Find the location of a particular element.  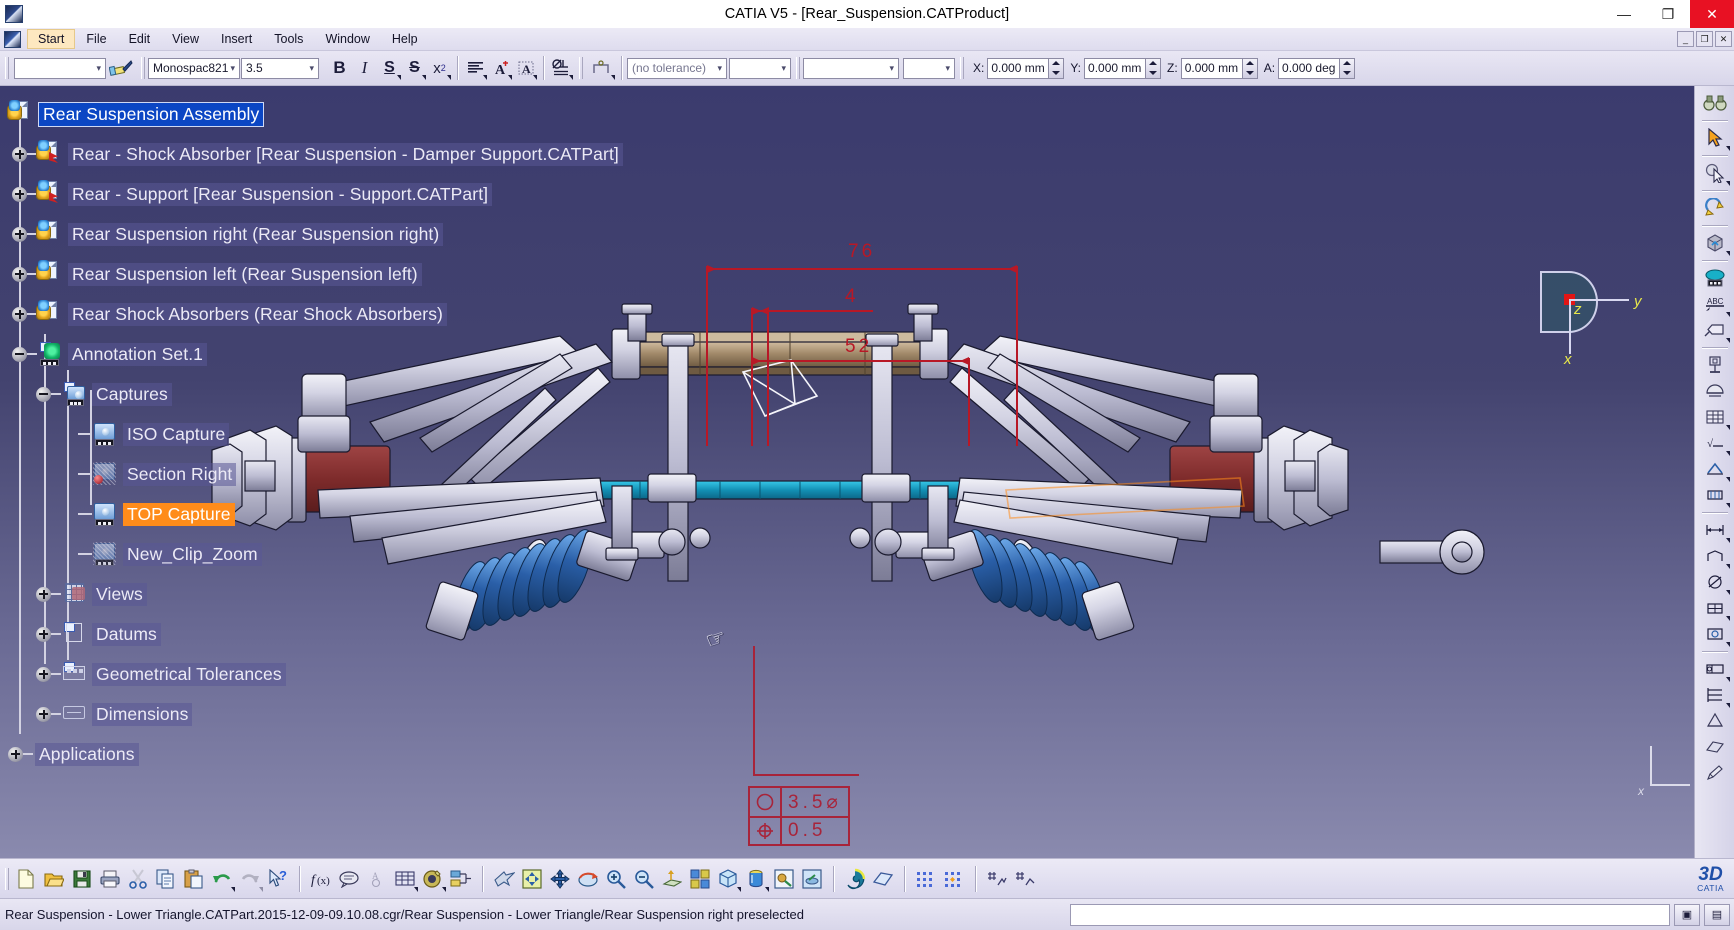

stack-dim-icon is located at coordinates (1715, 695).